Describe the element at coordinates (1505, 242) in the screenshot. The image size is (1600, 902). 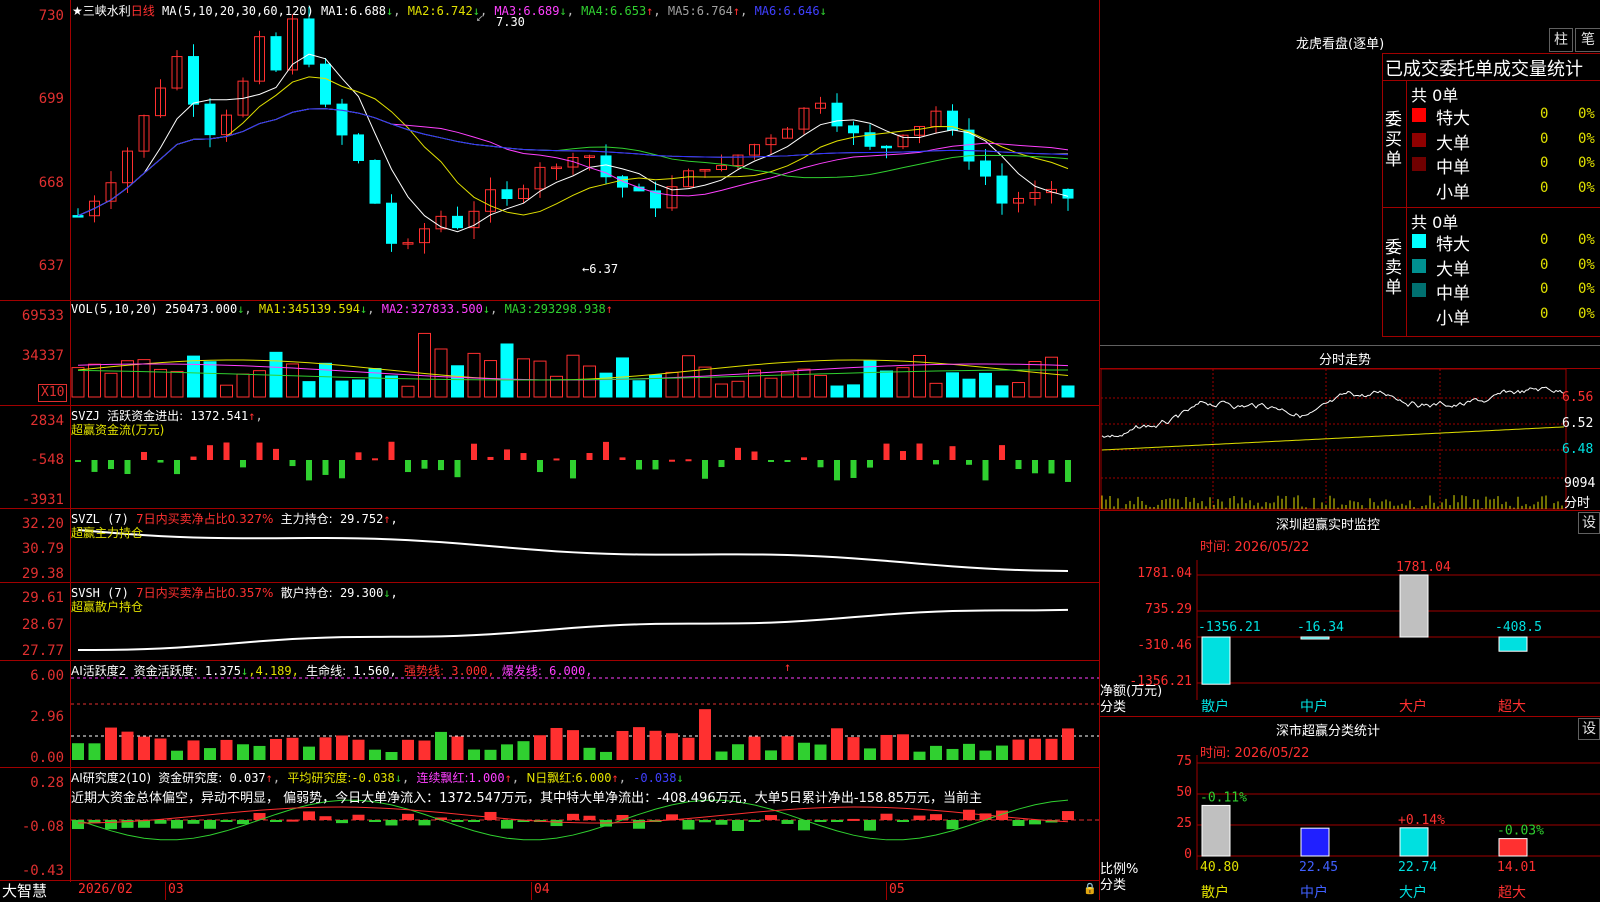
I see `sell-row: 特大 0 0%` at that location.